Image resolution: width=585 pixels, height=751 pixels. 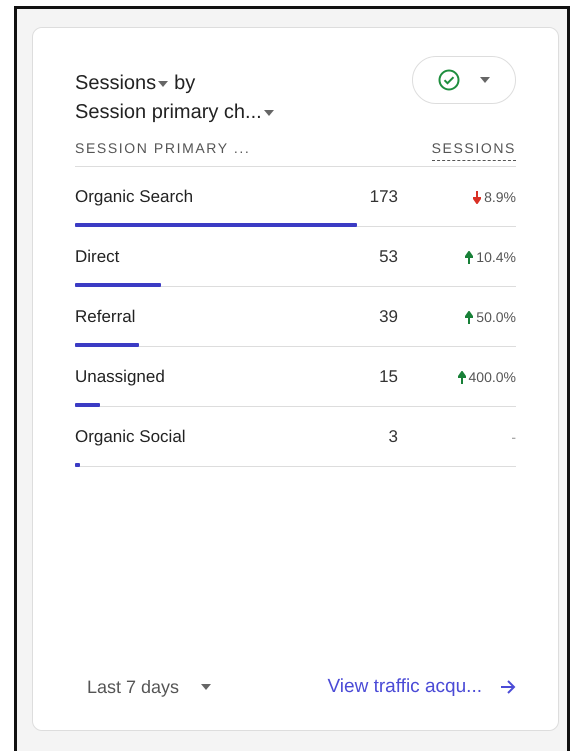 I want to click on column-header: SESSIONS, so click(x=474, y=150).